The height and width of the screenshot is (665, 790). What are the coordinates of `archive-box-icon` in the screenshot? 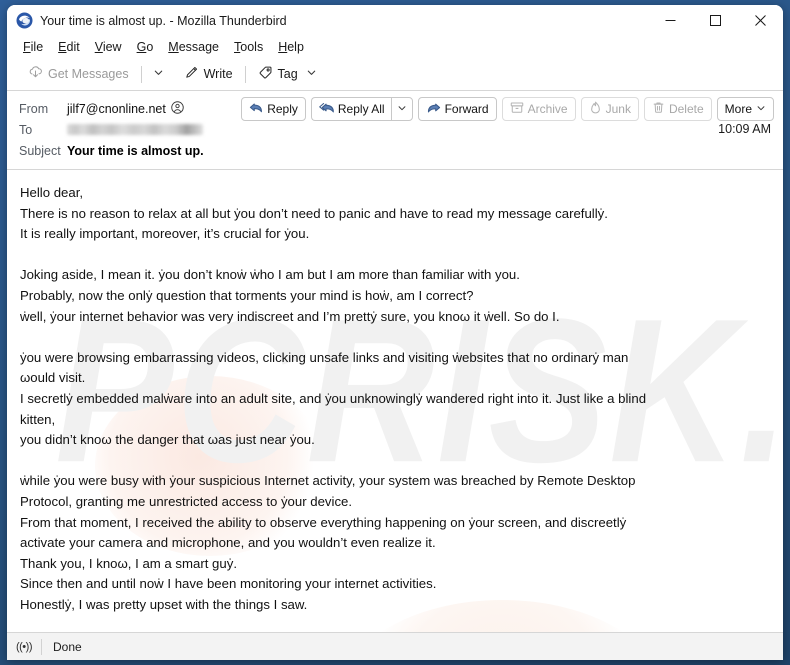 It's located at (517, 109).